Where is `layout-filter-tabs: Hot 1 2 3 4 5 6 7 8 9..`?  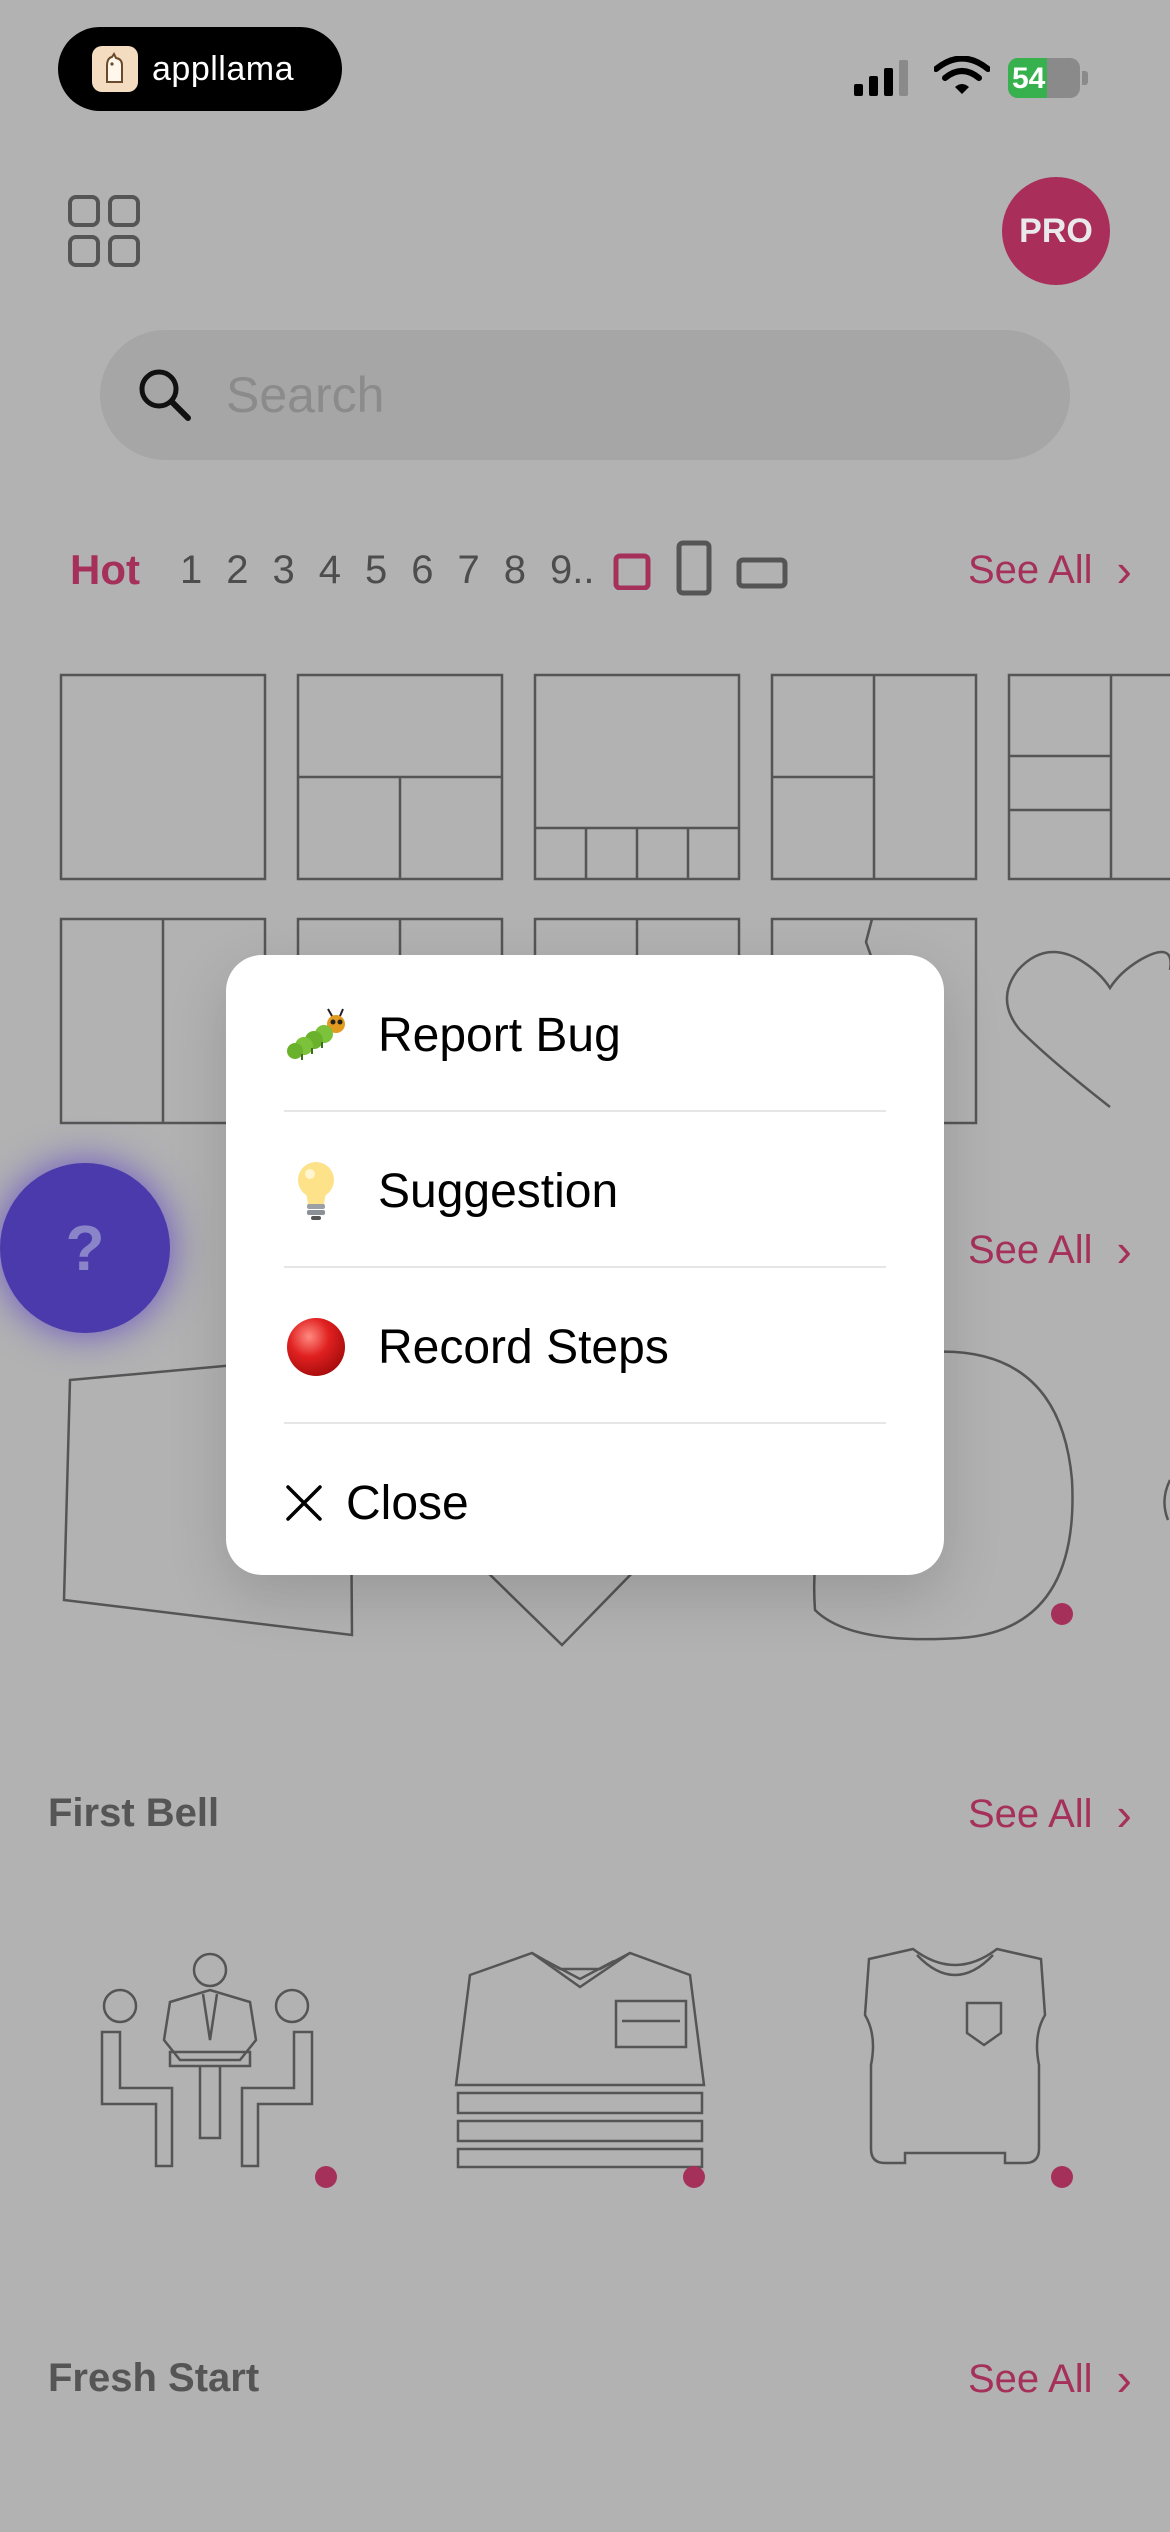 layout-filter-tabs: Hot 1 2 3 4 5 6 7 8 9.. is located at coordinates (429, 570).